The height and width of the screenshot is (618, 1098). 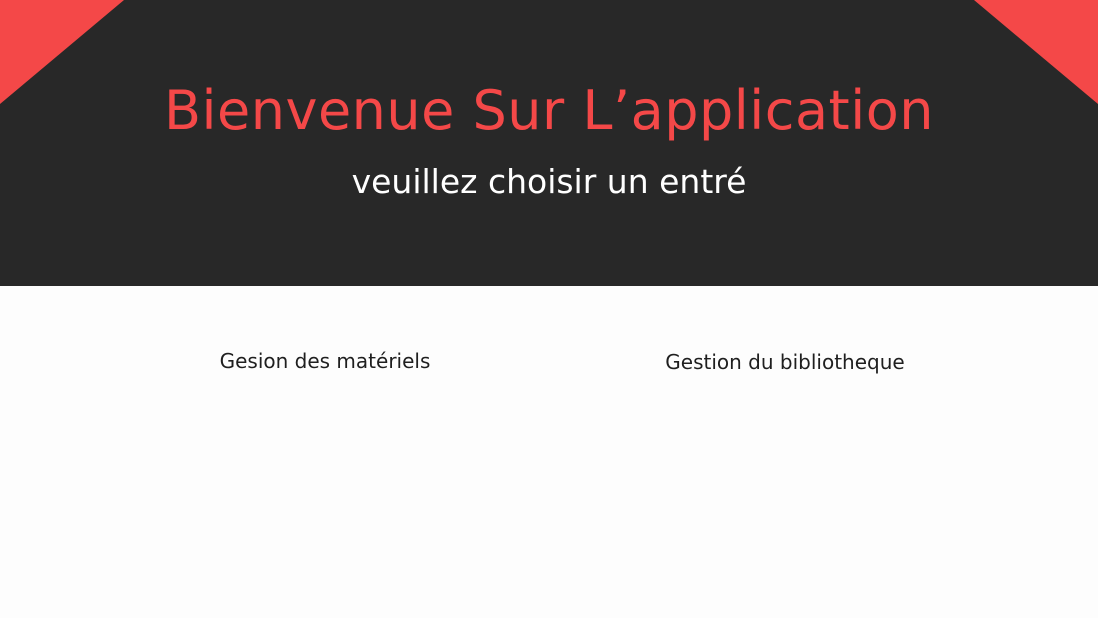 What do you see at coordinates (325, 361) in the screenshot?
I see `materials-management-option: Gesion des matériels` at bounding box center [325, 361].